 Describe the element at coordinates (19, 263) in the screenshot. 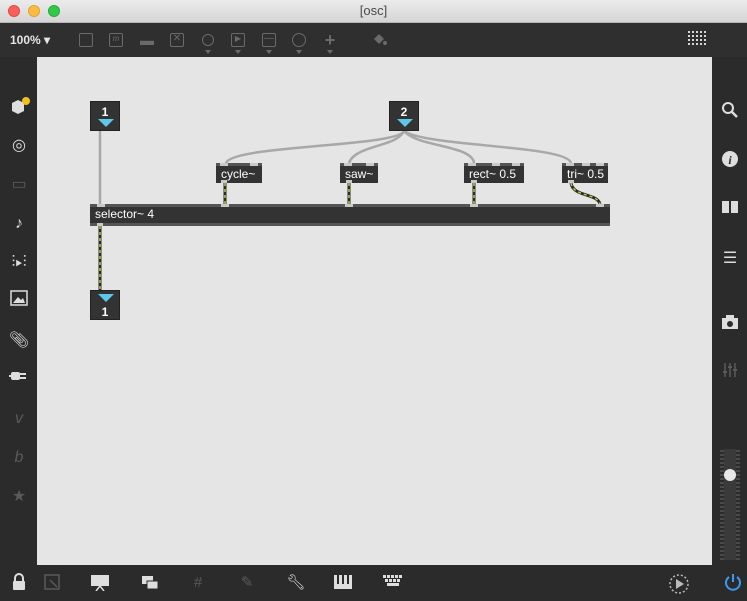

I see `video-clip-icon: ⫶▸⫶` at that location.